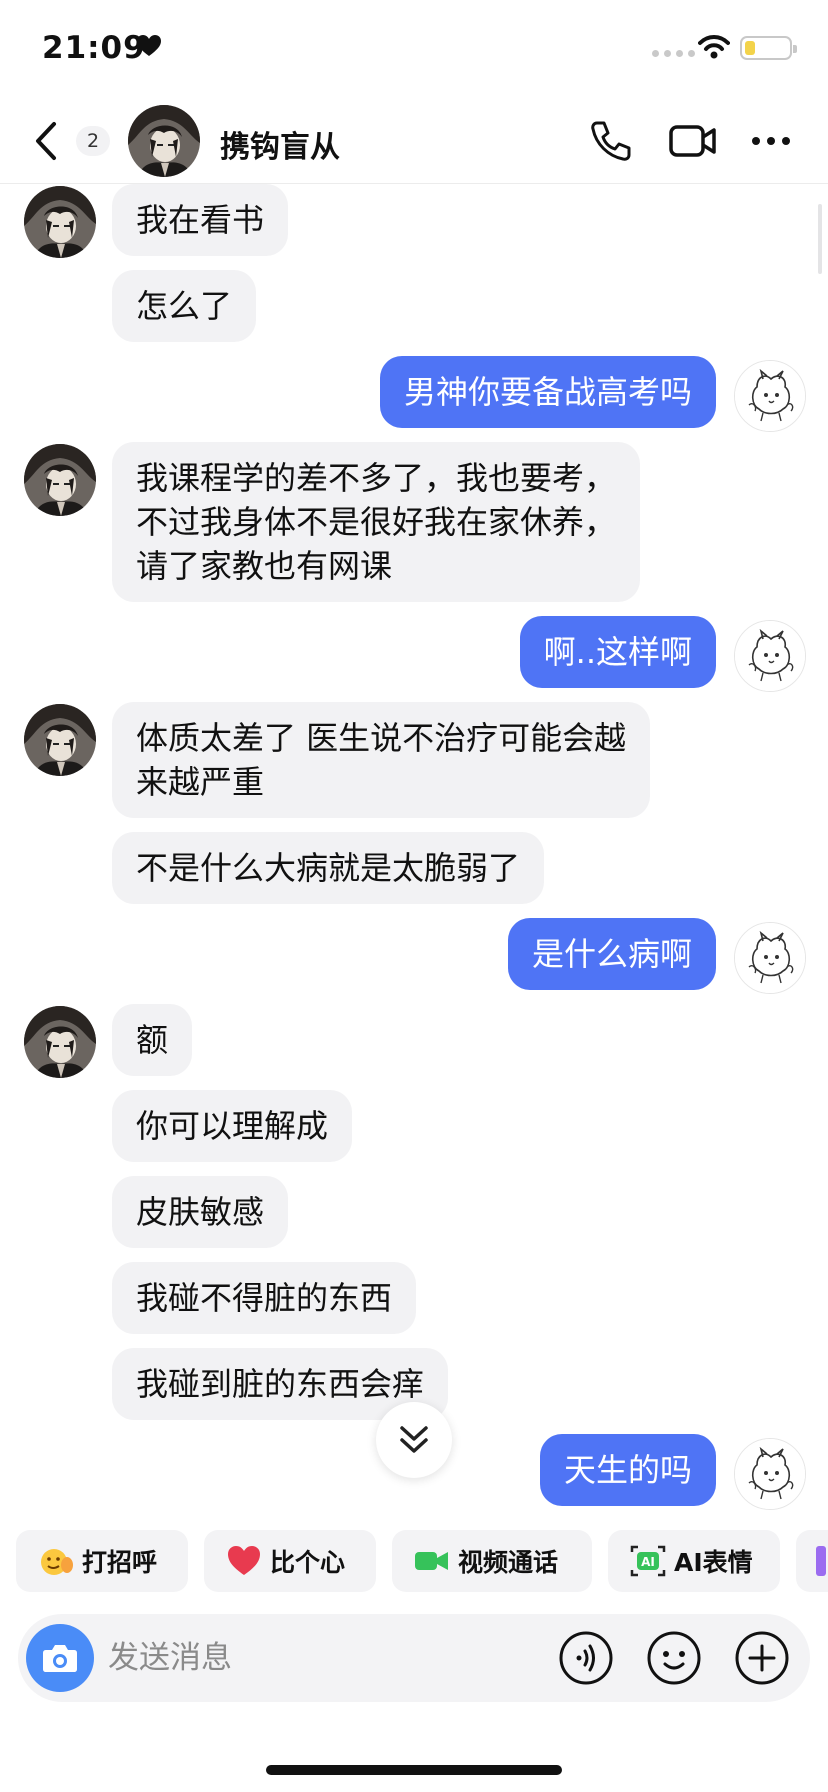 The width and height of the screenshot is (828, 1792). I want to click on video-call-chip: 视频通话, so click(492, 1561).